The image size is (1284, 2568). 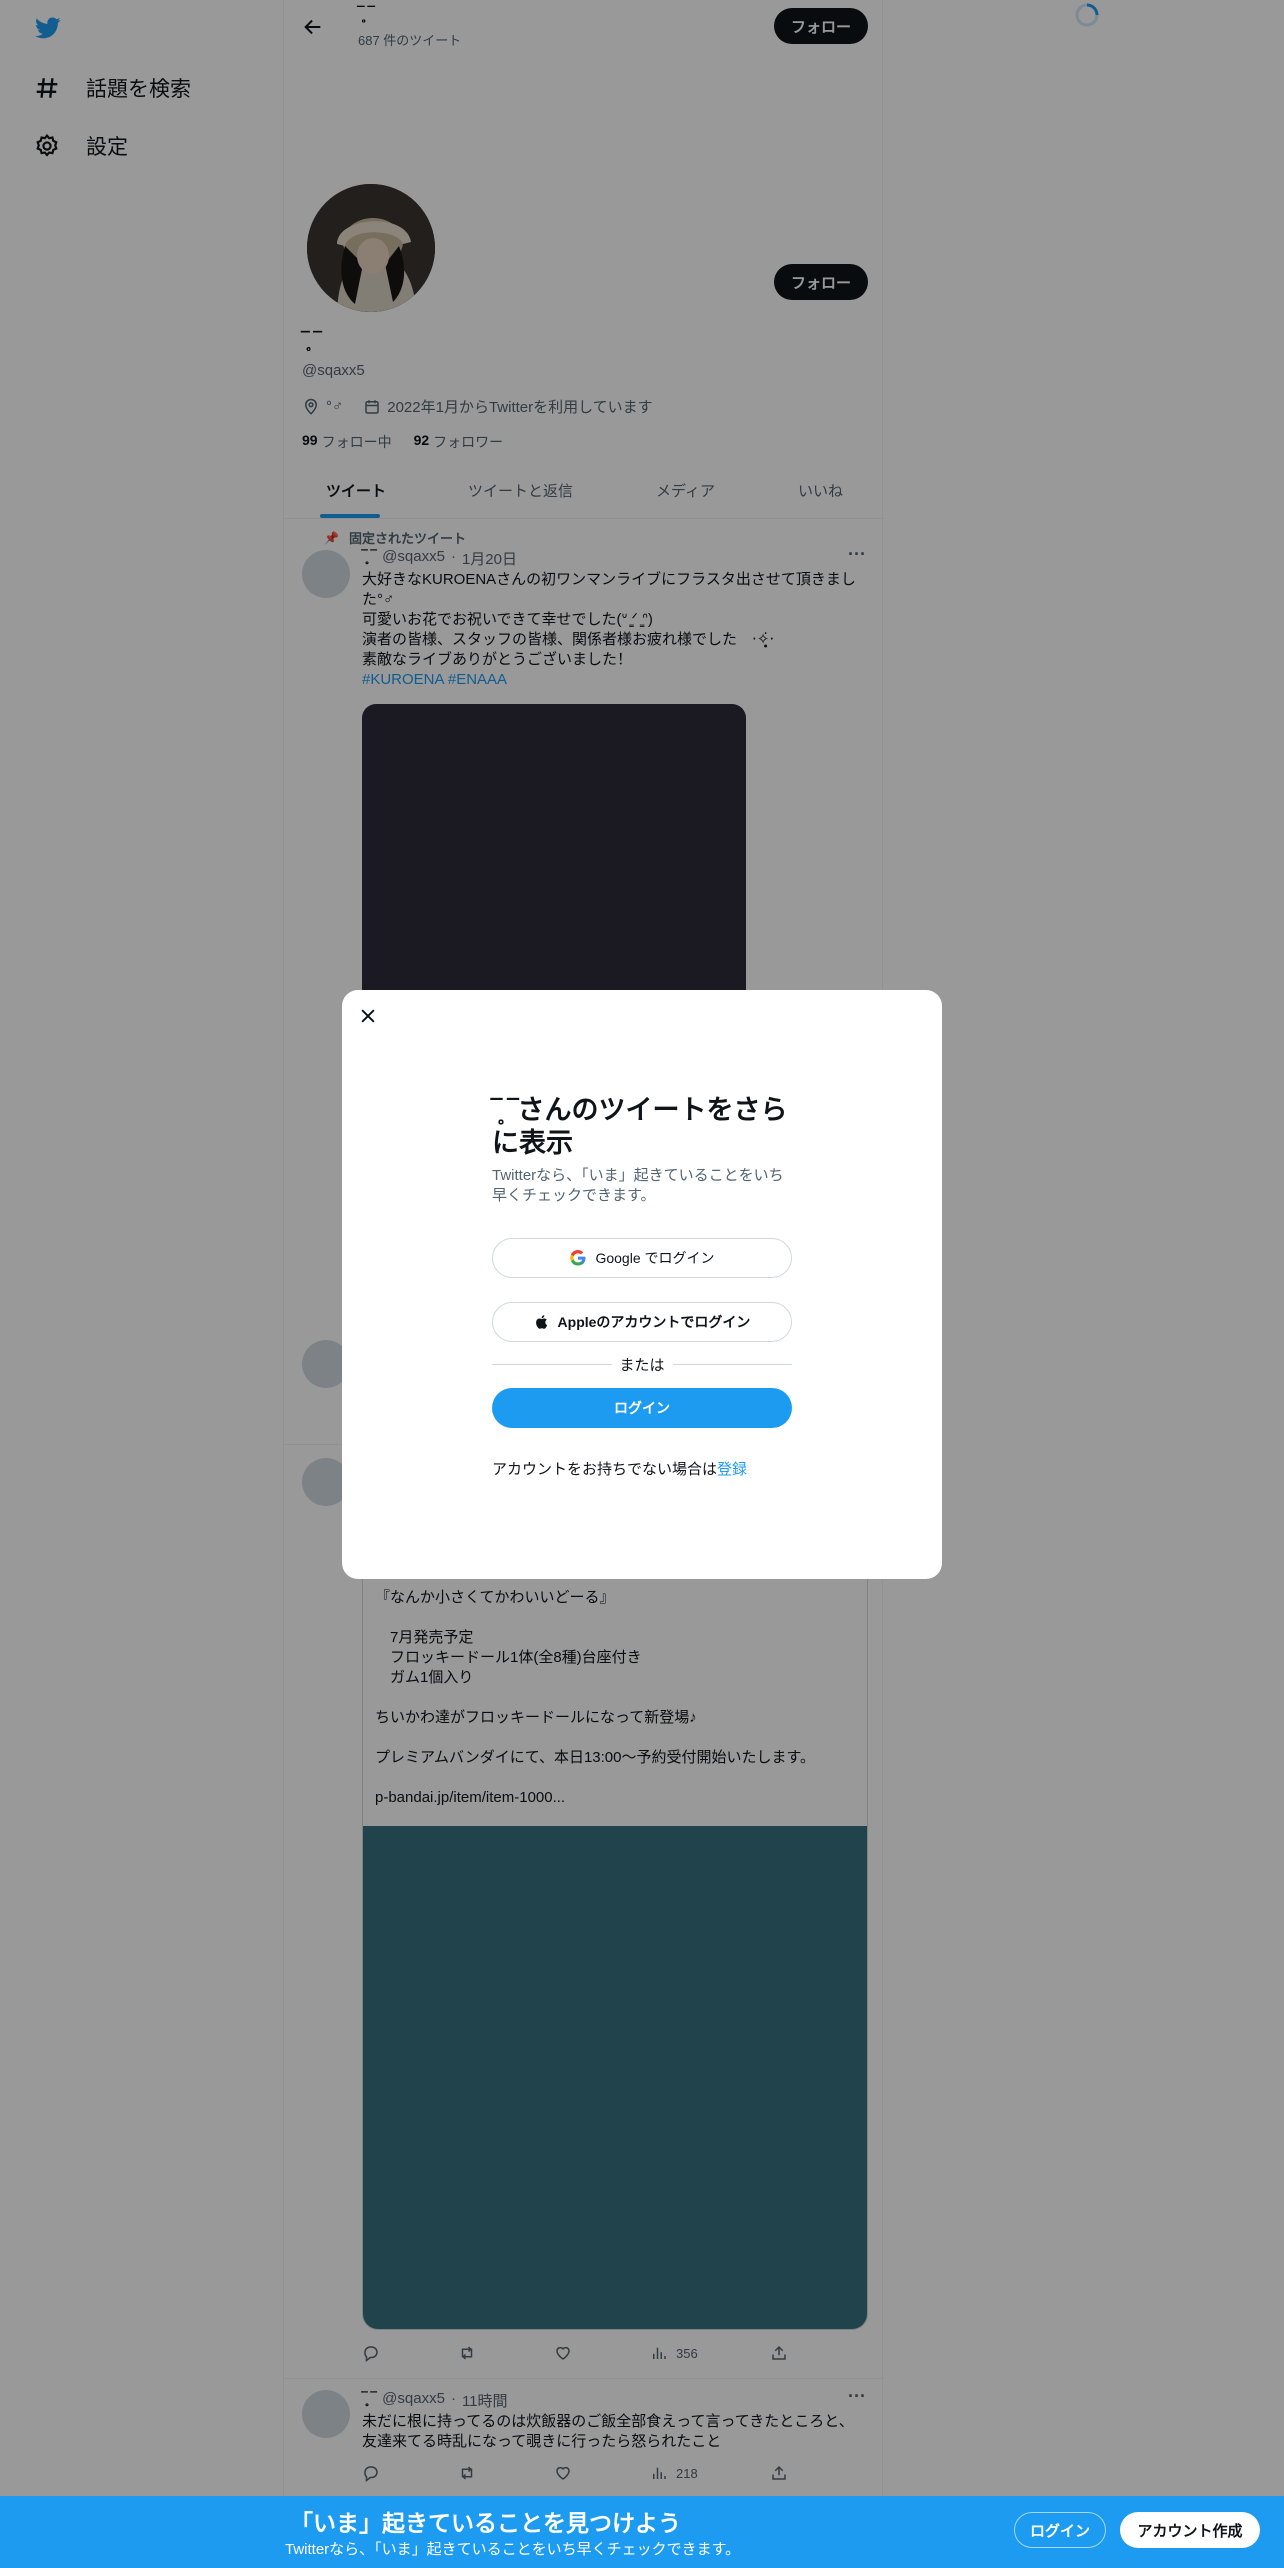 I want to click on apple-login-button: Appleのアカウントでログイン, so click(x=642, y=1322).